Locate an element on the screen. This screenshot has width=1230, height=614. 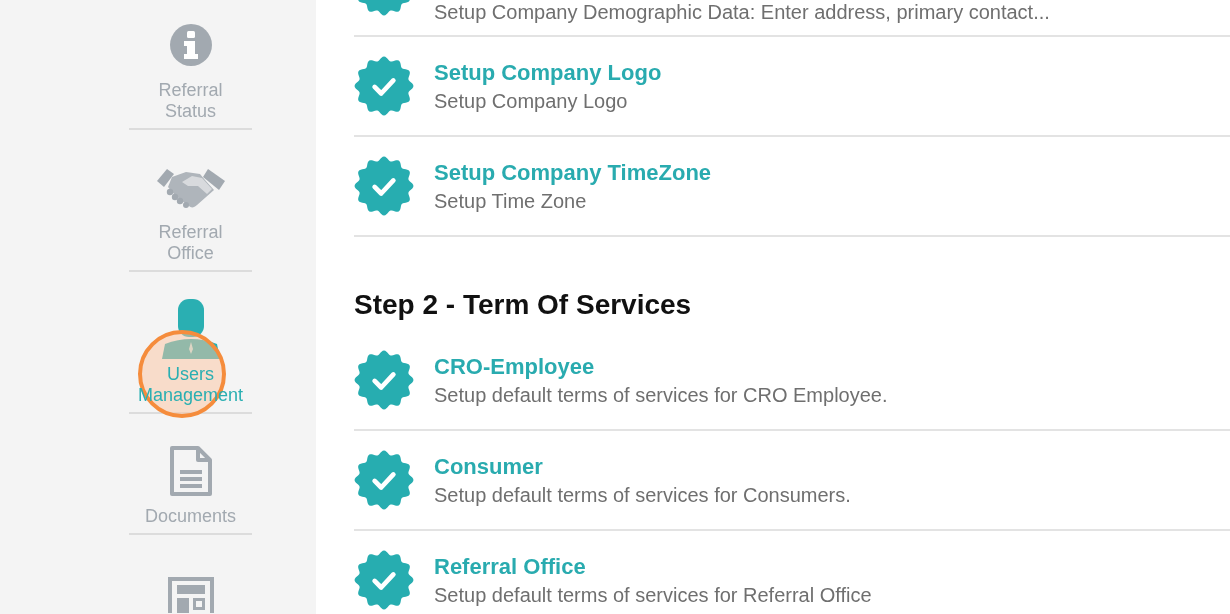
task-link: Consumer is located at coordinates (488, 466).